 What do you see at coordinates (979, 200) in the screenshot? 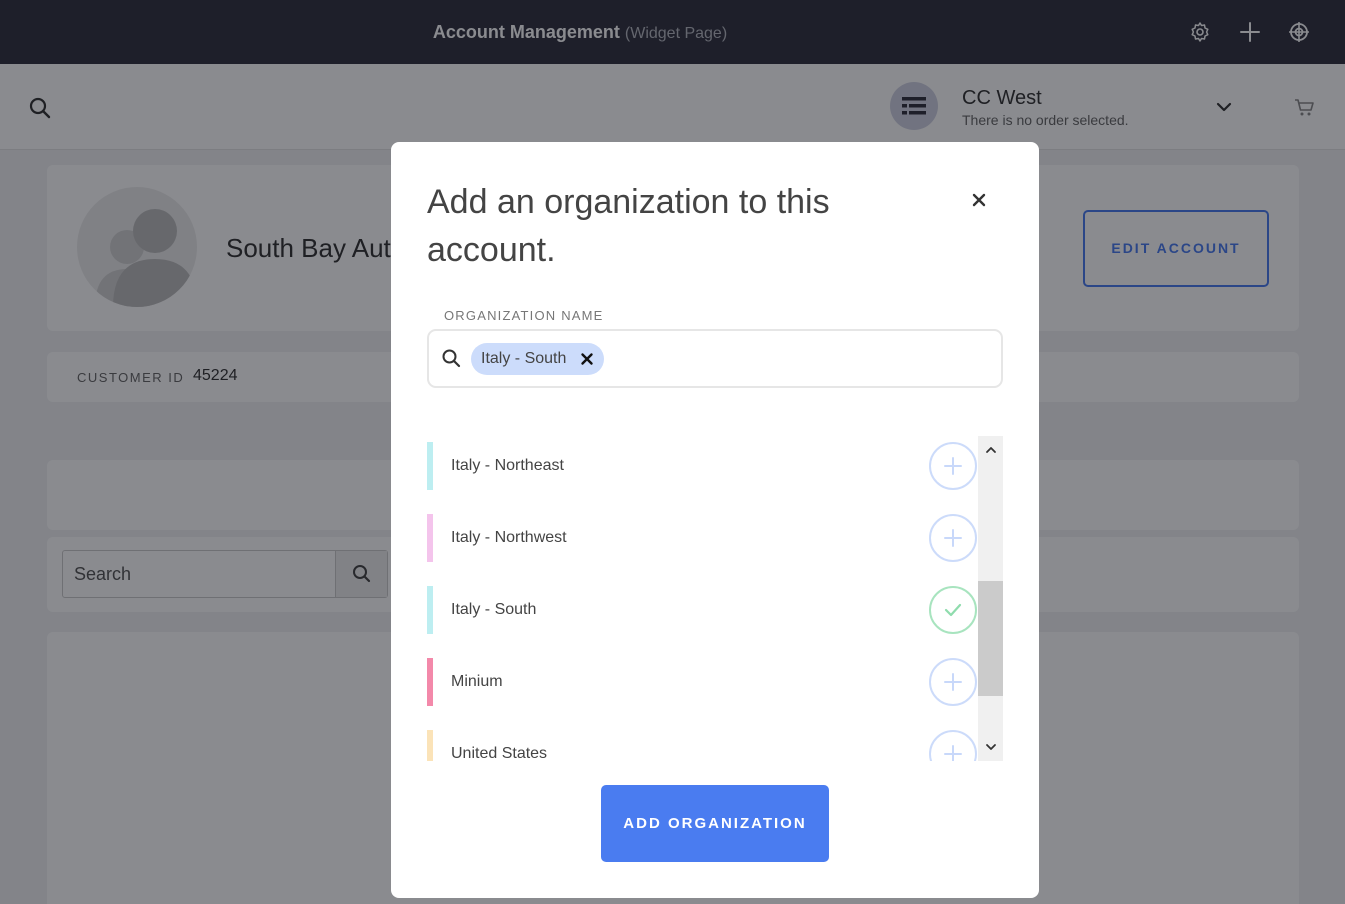
I see `close-icon` at bounding box center [979, 200].